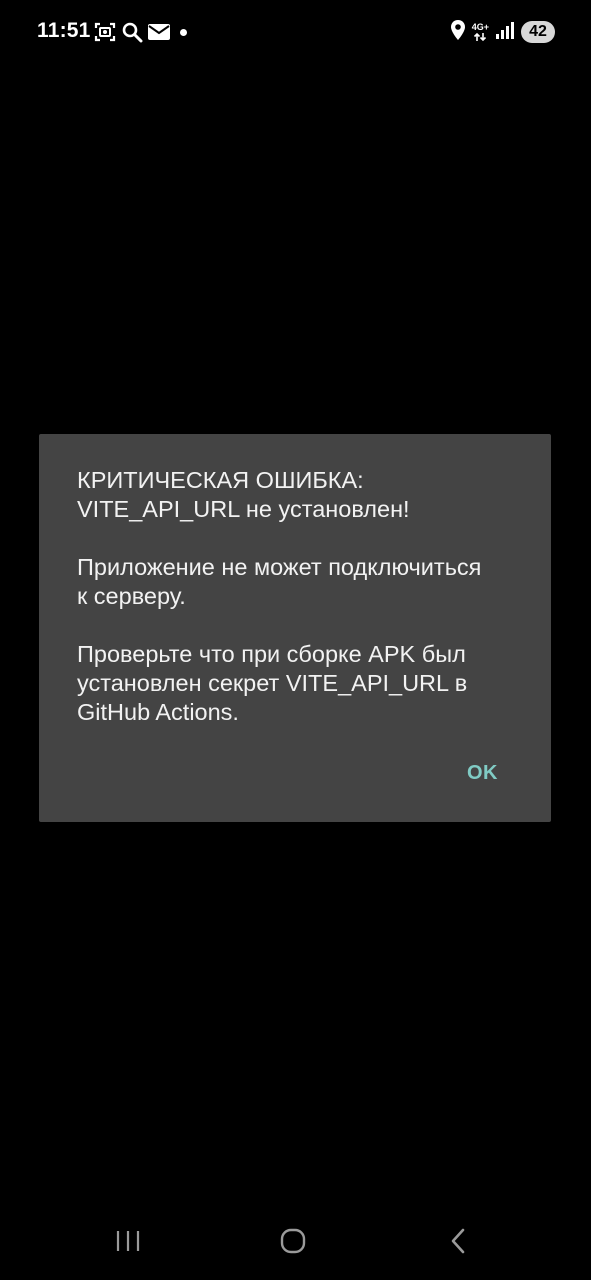 This screenshot has width=591, height=1280. What do you see at coordinates (131, 596) in the screenshot?
I see `dialog-line: к серверу.` at bounding box center [131, 596].